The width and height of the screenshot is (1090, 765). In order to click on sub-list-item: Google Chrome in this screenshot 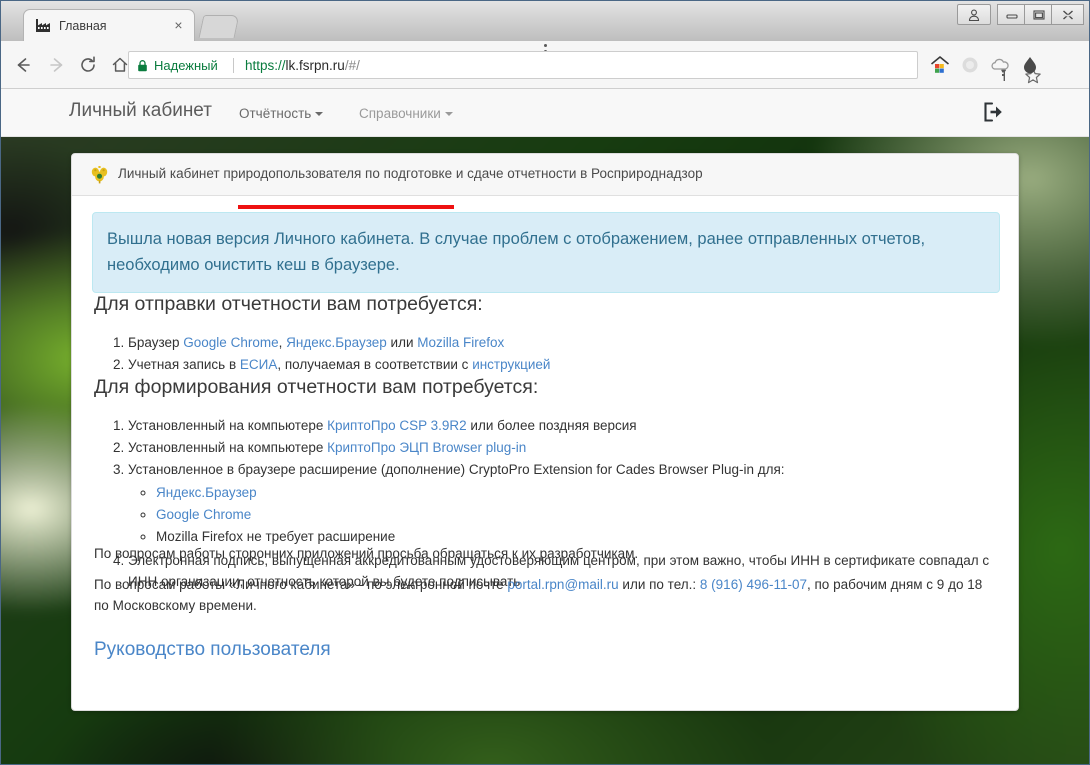, I will do `click(577, 515)`.